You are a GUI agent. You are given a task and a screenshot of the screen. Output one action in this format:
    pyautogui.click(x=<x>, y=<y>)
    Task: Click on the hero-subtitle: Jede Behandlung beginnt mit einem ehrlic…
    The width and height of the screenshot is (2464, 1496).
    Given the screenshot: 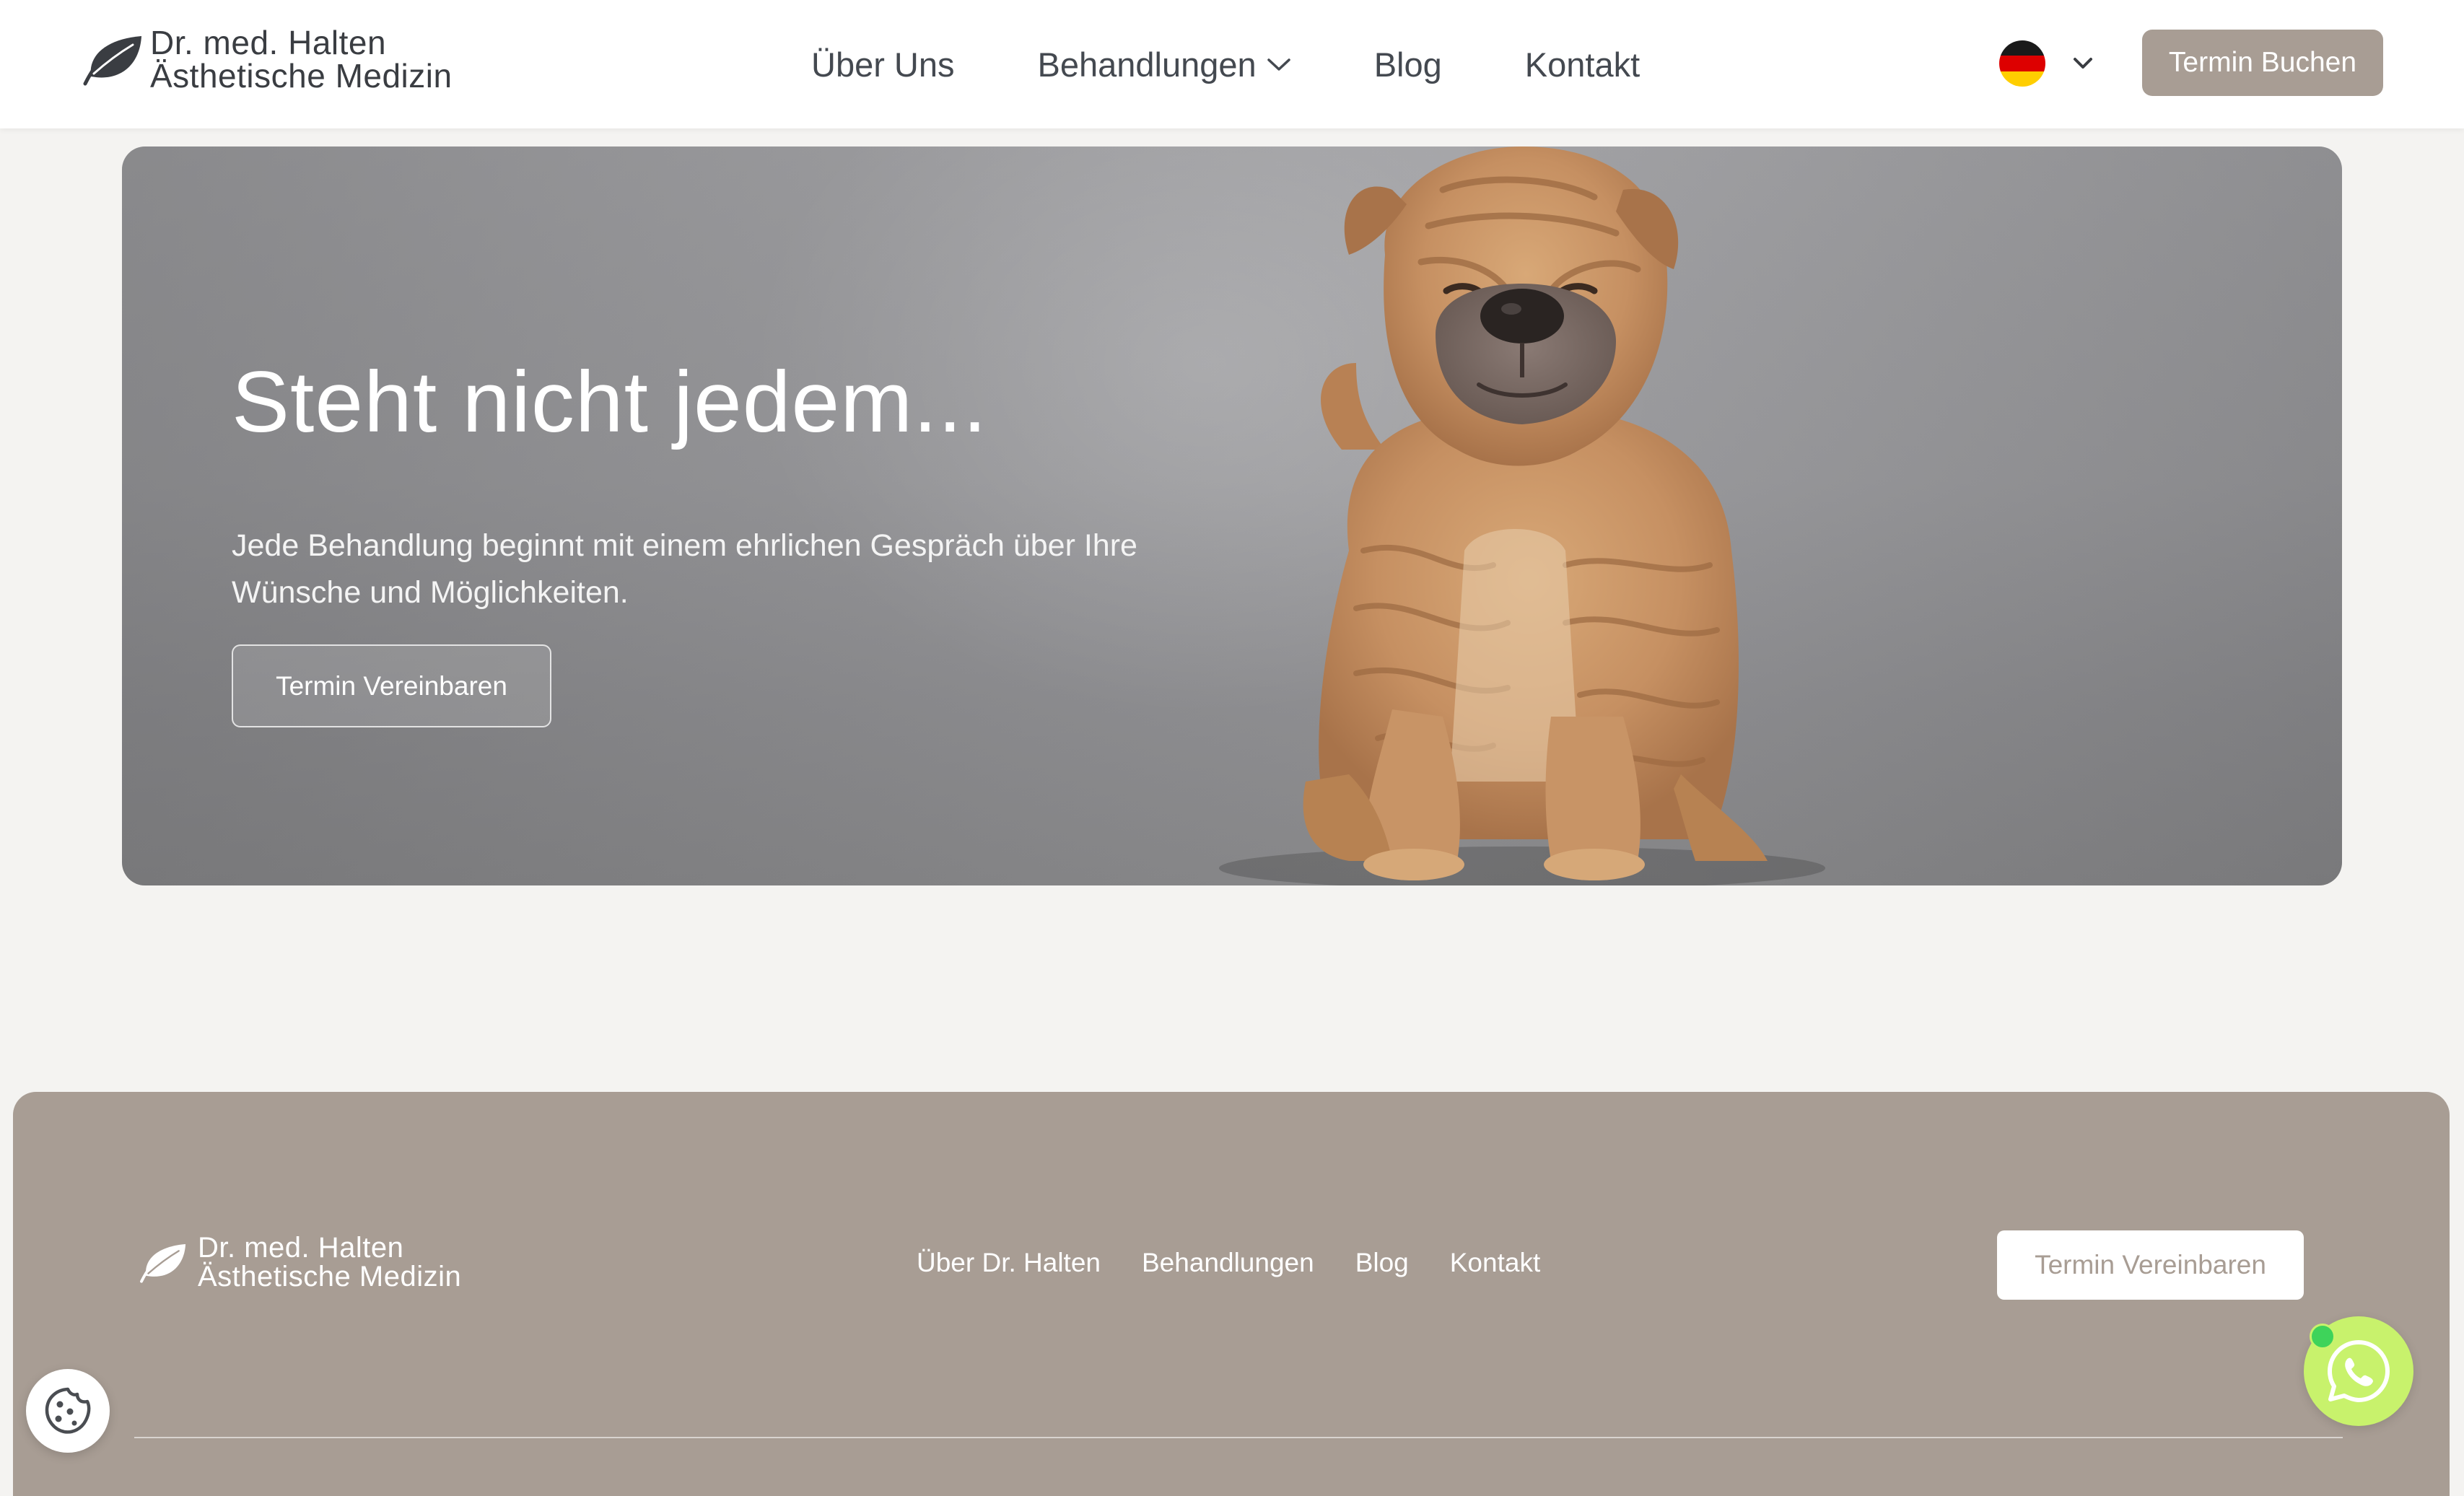 What is the action you would take?
    pyautogui.click(x=684, y=569)
    